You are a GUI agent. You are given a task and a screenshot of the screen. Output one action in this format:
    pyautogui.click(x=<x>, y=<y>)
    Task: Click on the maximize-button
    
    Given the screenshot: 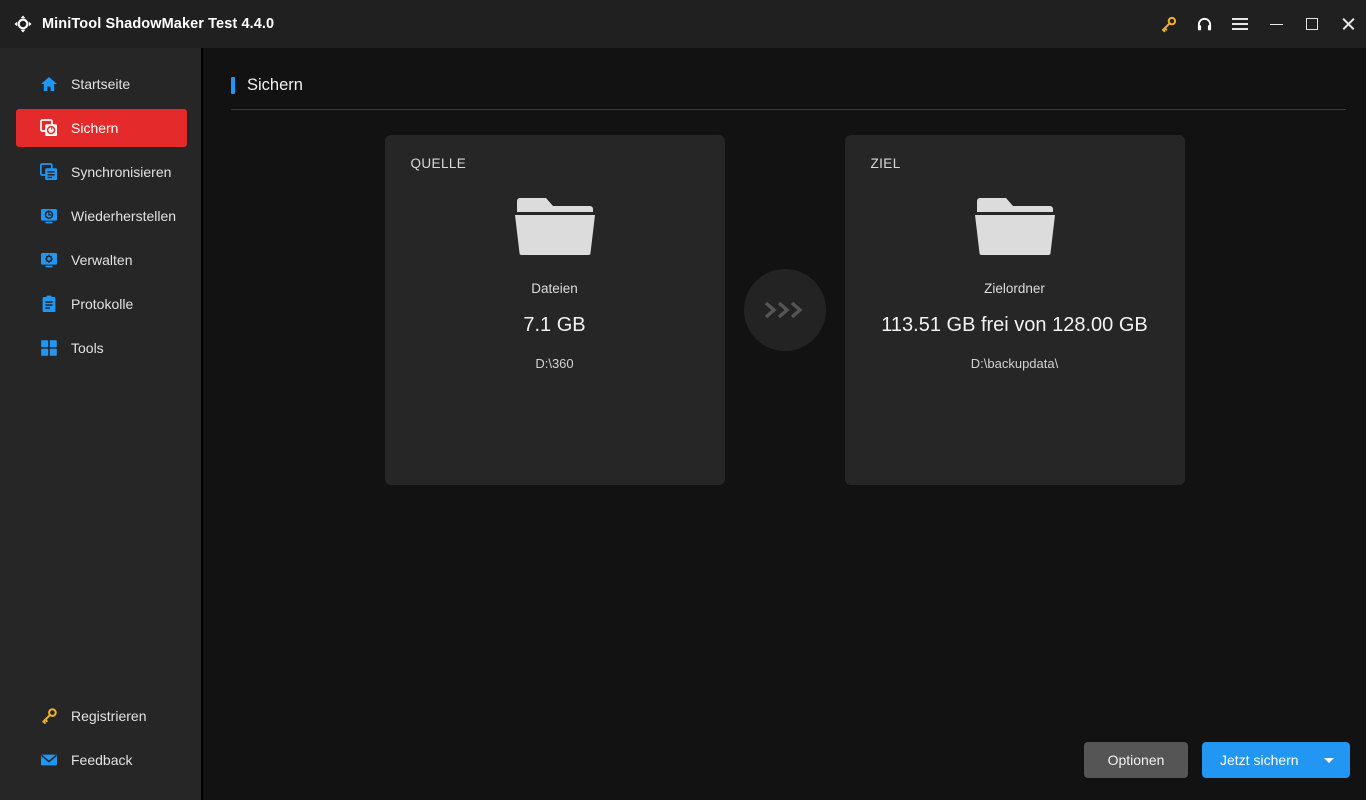 What is the action you would take?
    pyautogui.click(x=1312, y=24)
    